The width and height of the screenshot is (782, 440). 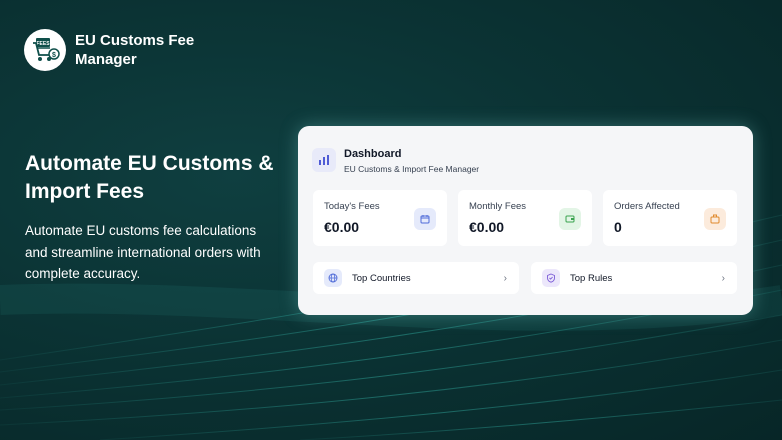 I want to click on dashboard-title: Dashboard, so click(x=373, y=154).